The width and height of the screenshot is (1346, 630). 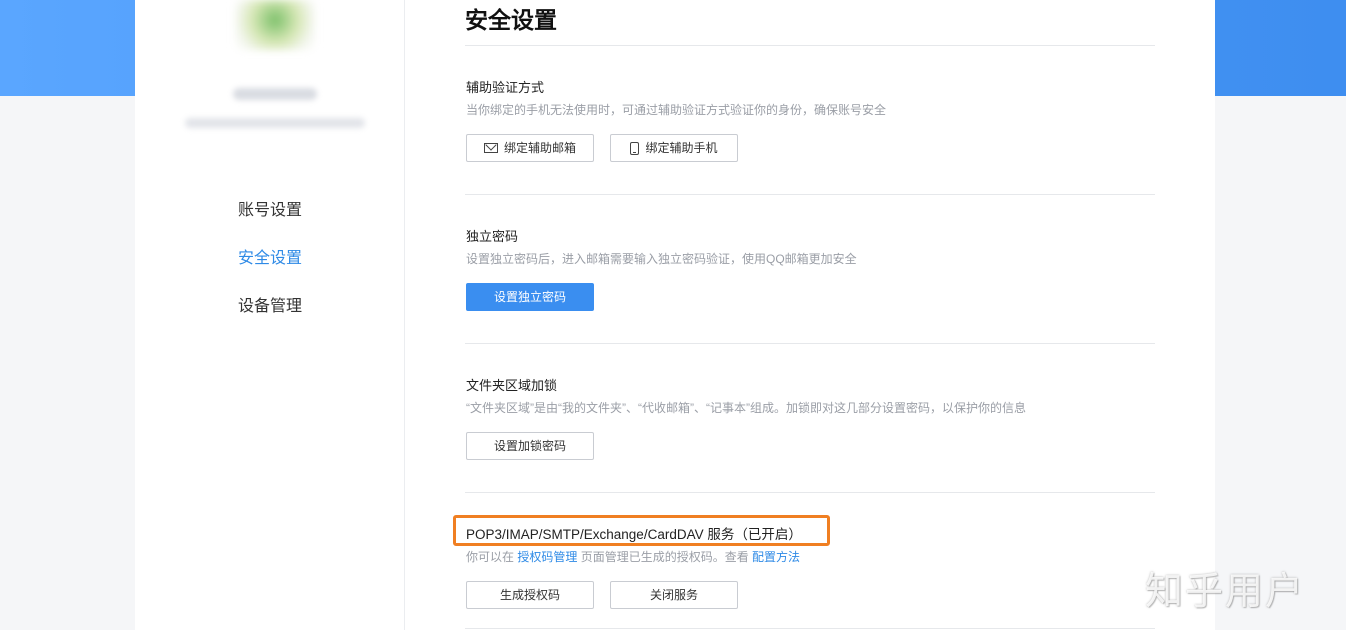 I want to click on bind-backup-email-button: 绑定辅助邮箱, so click(x=530, y=148).